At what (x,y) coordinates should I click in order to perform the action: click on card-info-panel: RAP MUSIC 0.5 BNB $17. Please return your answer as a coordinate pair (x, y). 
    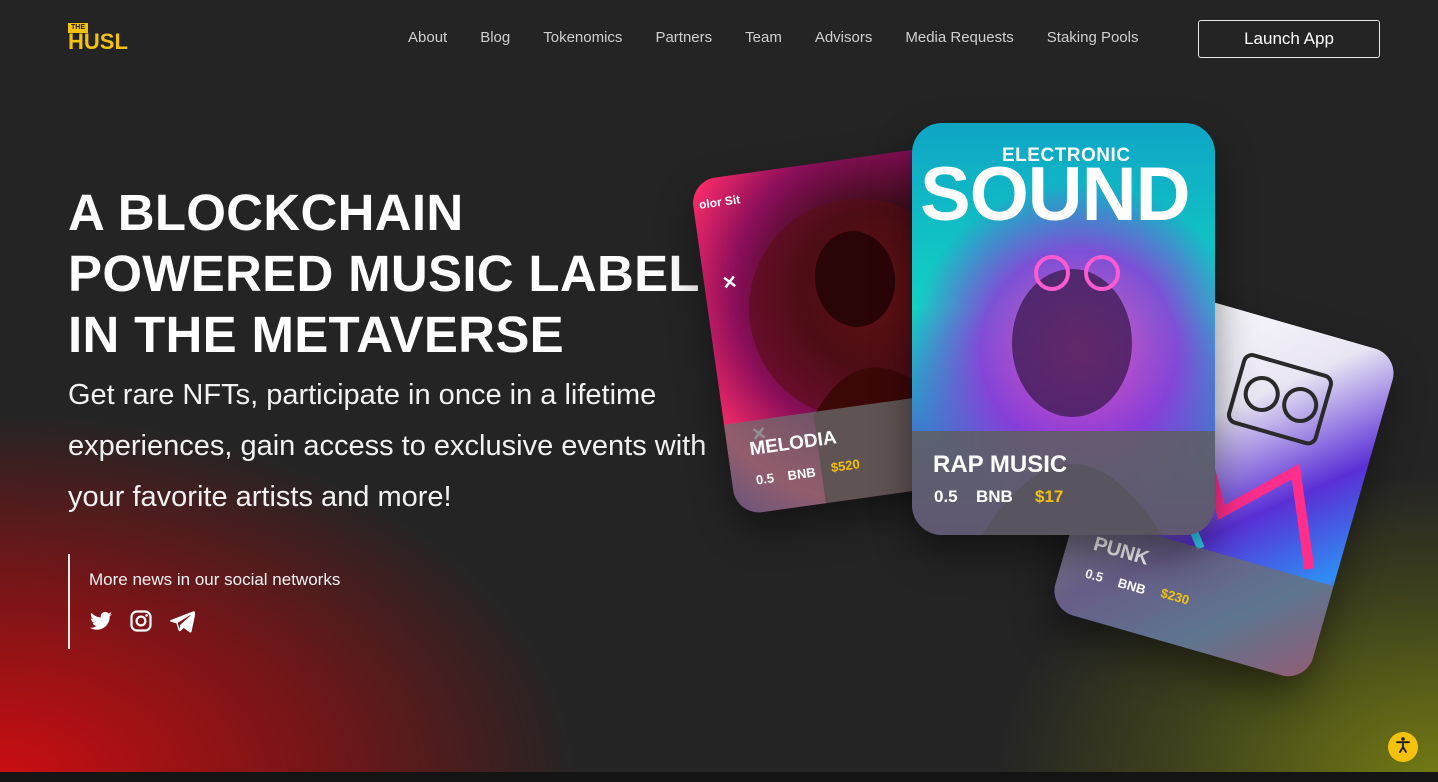
    Looking at the image, I should click on (1063, 483).